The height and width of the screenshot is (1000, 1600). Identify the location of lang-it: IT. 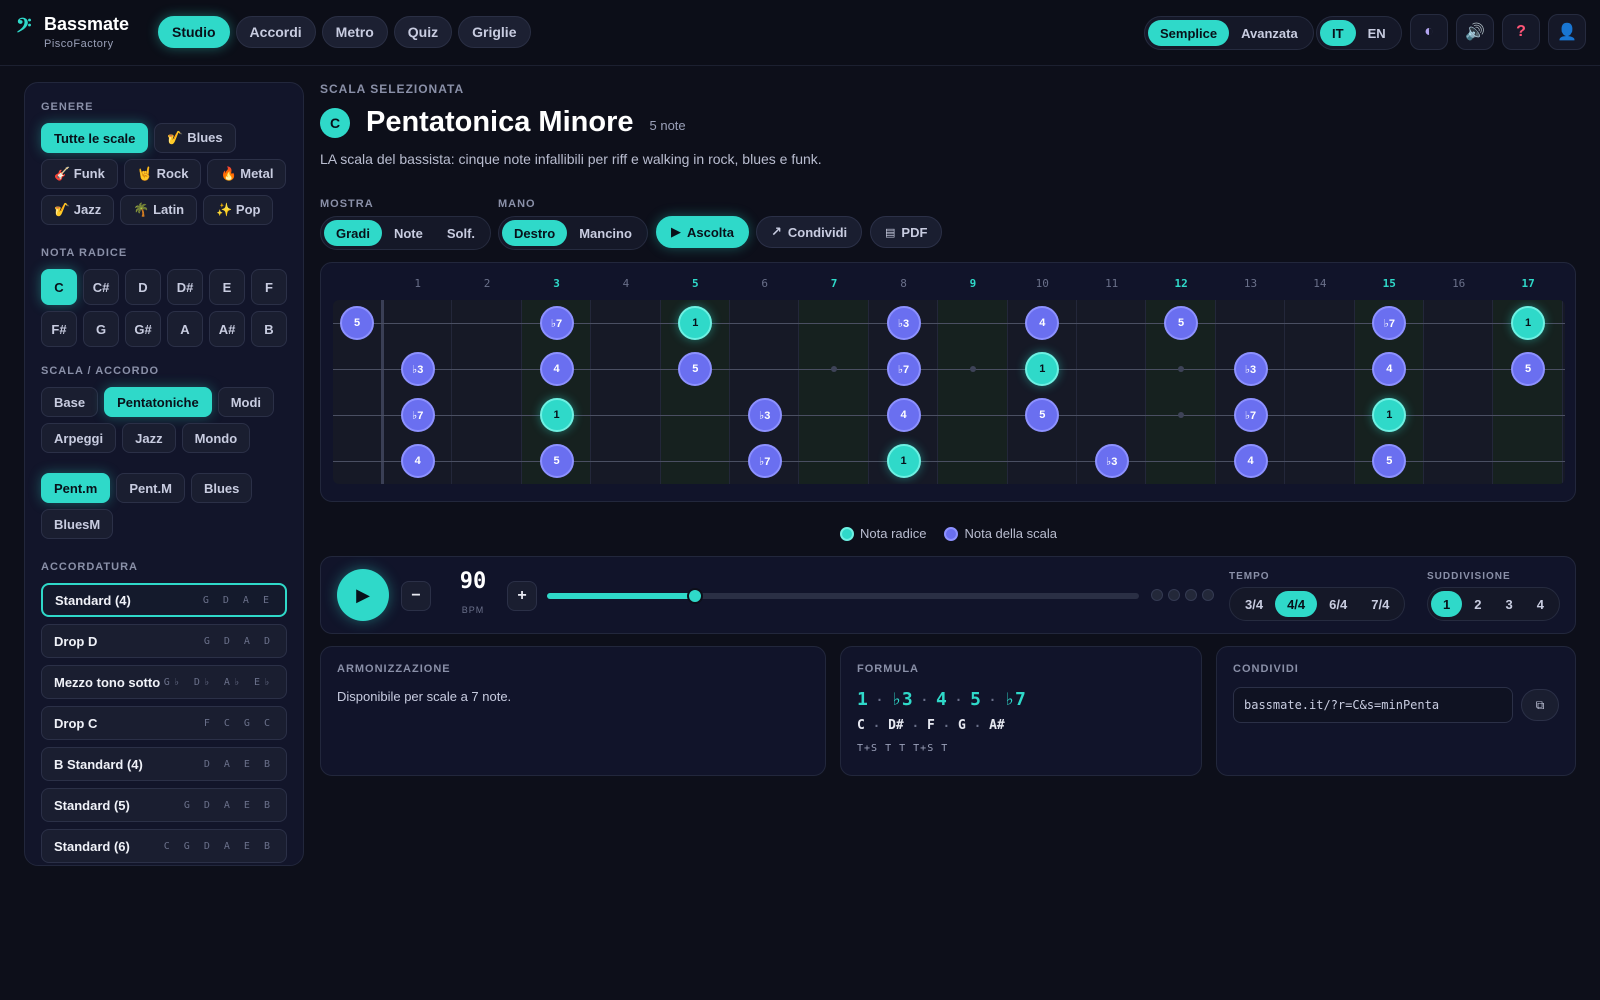
(1338, 33).